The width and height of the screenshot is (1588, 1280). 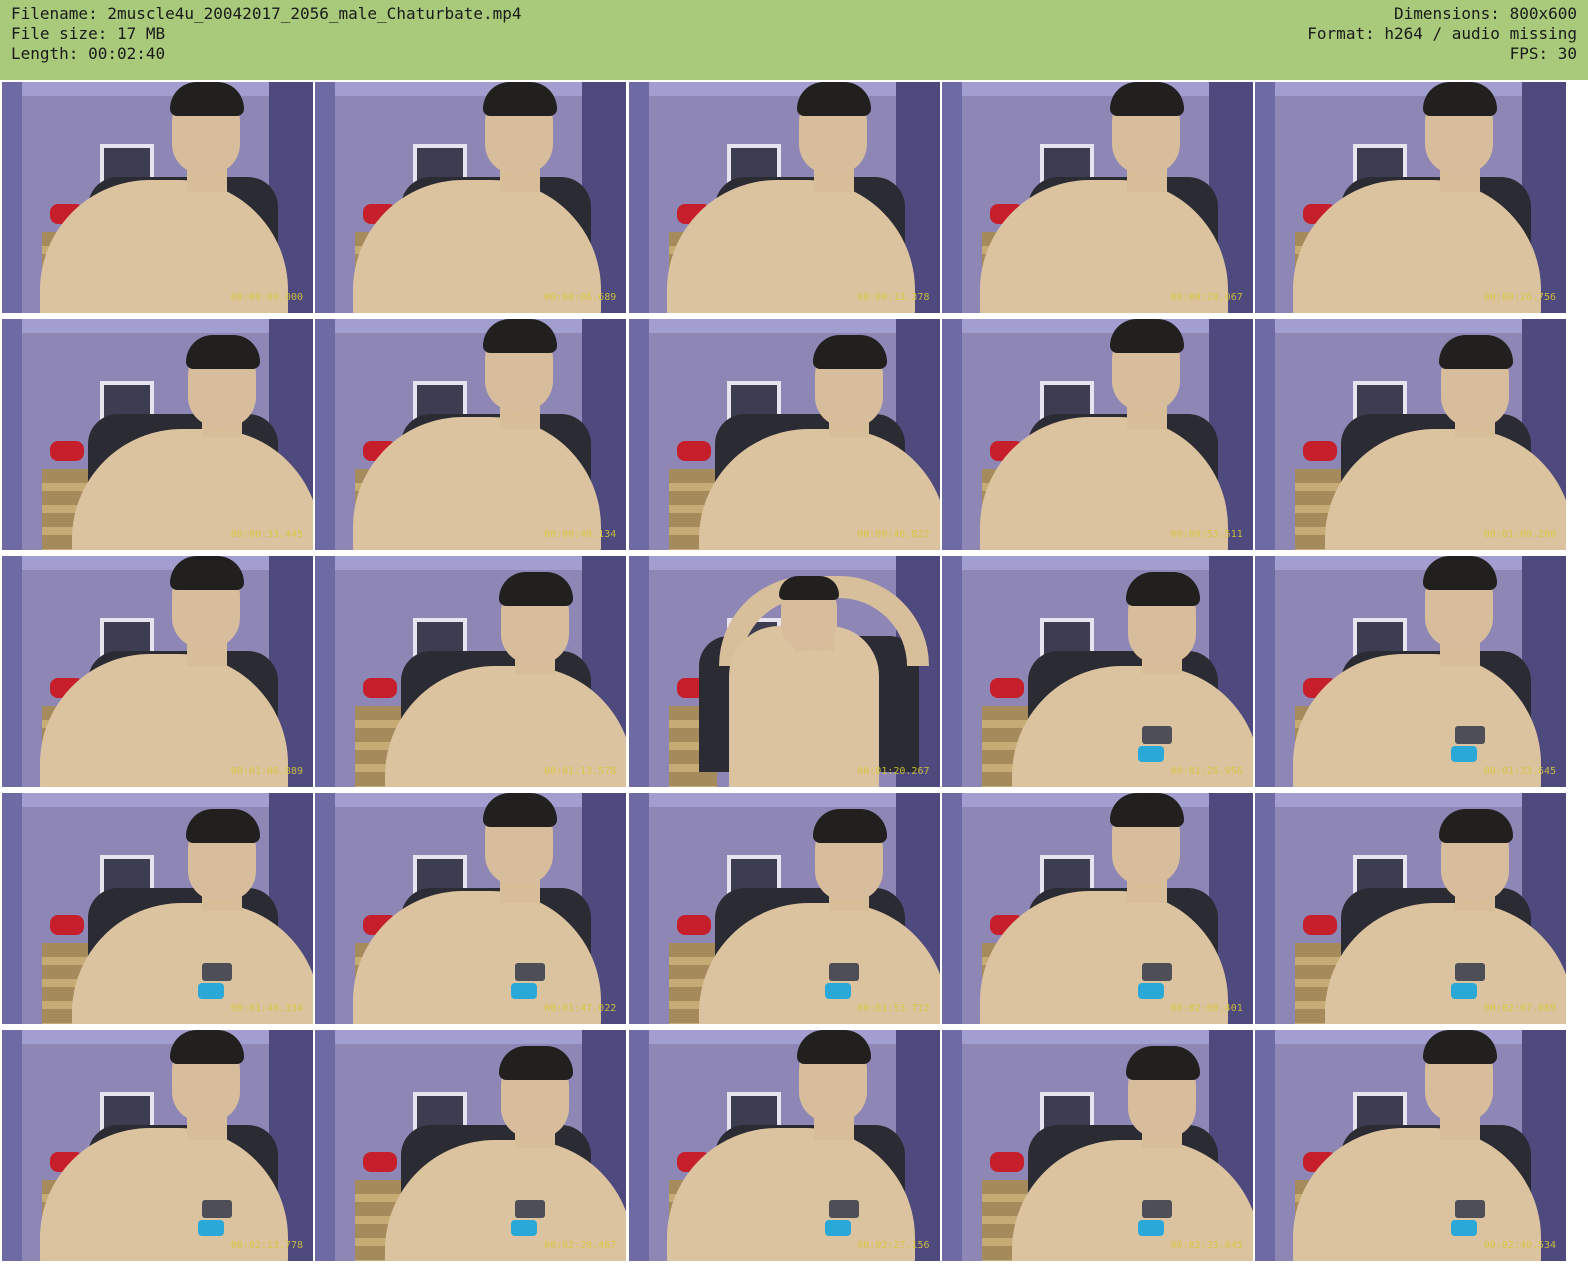 What do you see at coordinates (1442, 33) in the screenshot?
I see `format-text: Format: h264 / audio missing` at bounding box center [1442, 33].